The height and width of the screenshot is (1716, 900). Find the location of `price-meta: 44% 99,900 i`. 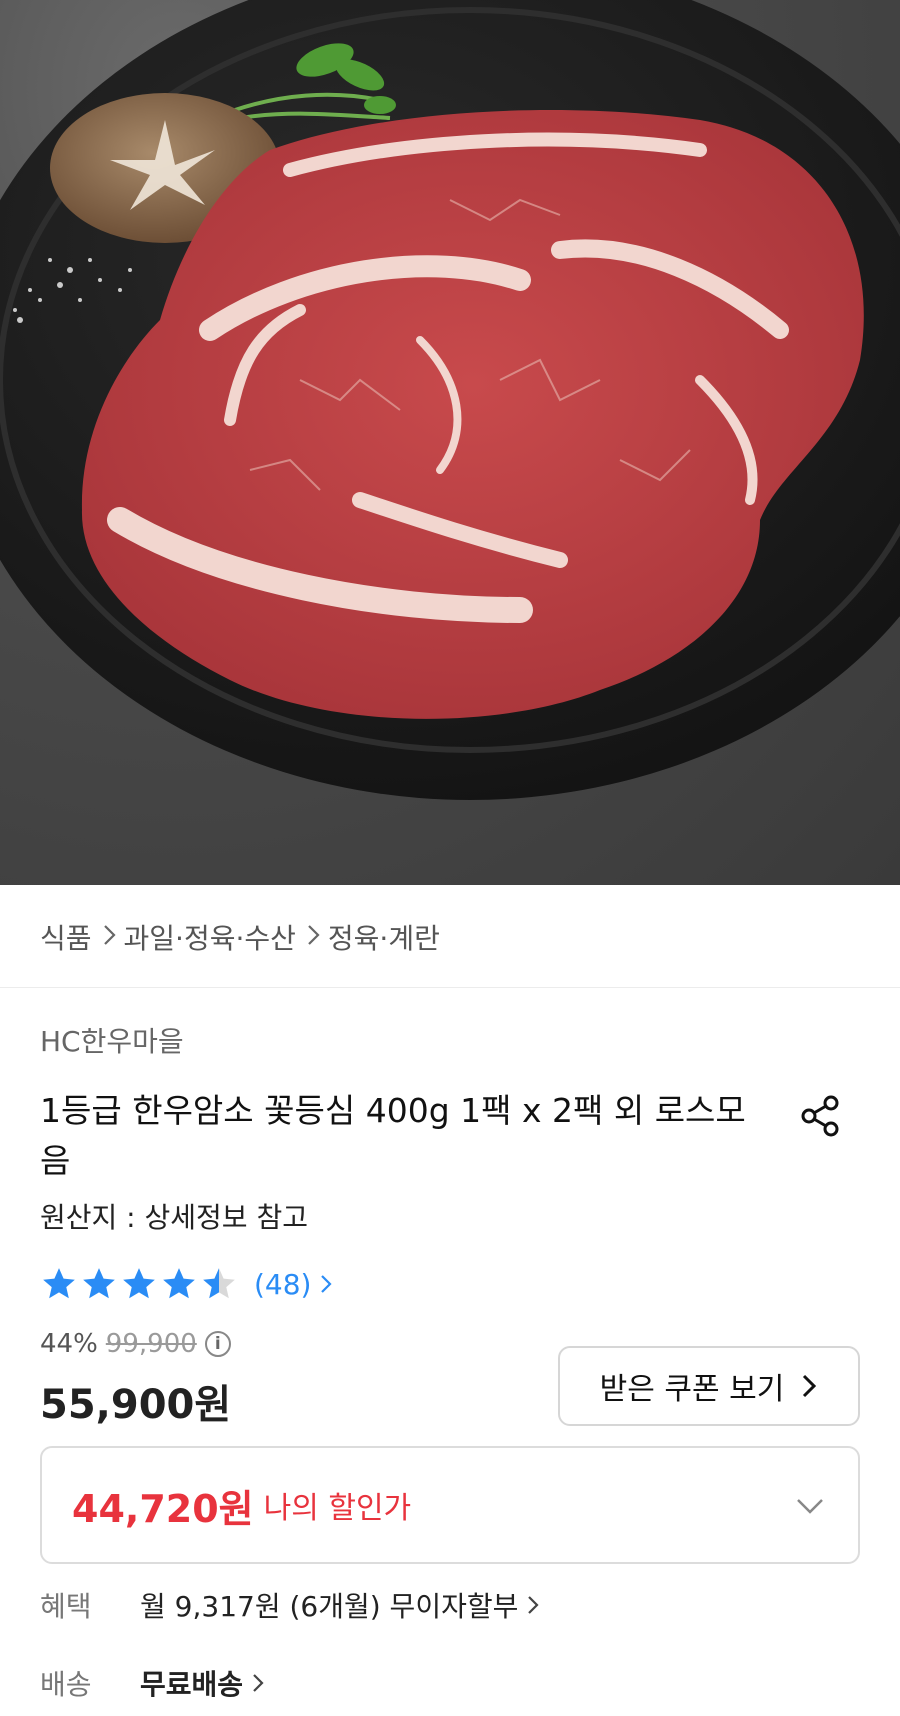

price-meta: 44% 99,900 i is located at coordinates (135, 1344).